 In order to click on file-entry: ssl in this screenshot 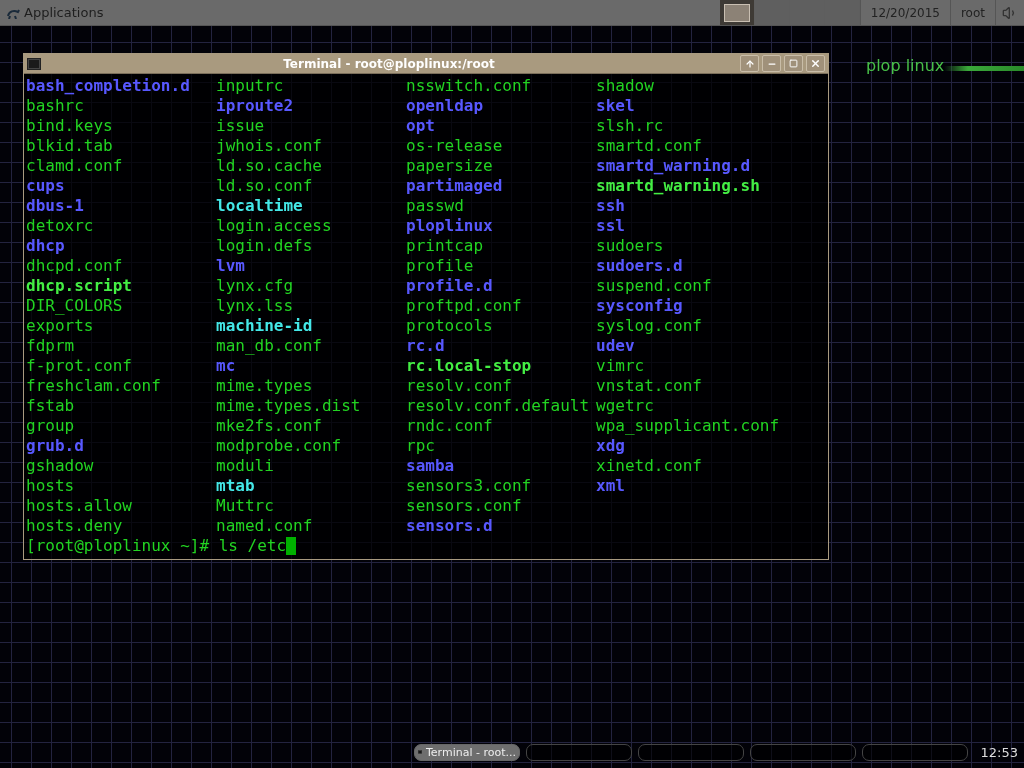, I will do `click(610, 226)`.